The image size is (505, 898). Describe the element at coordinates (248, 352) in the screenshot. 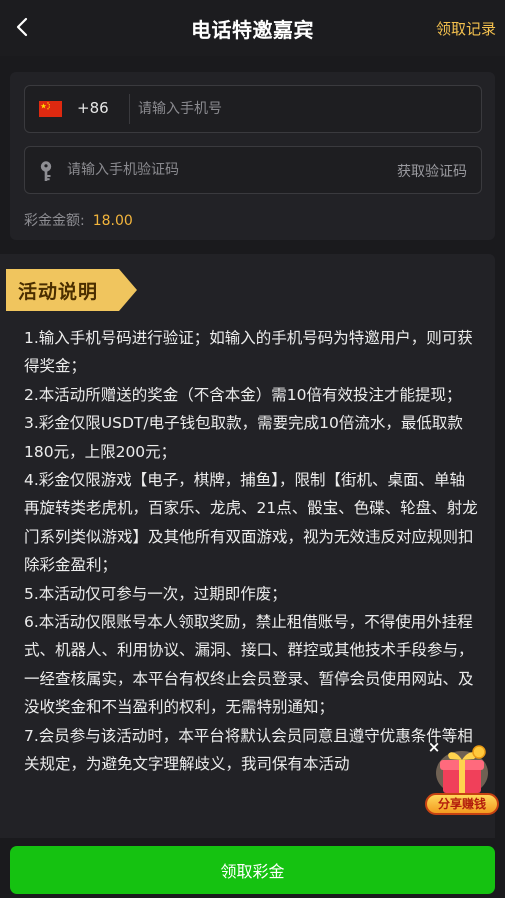

I see `rule-item: 1.输入手机号码进行验证；如输入的手机号码为特邀用户，则可获得奖金；` at that location.